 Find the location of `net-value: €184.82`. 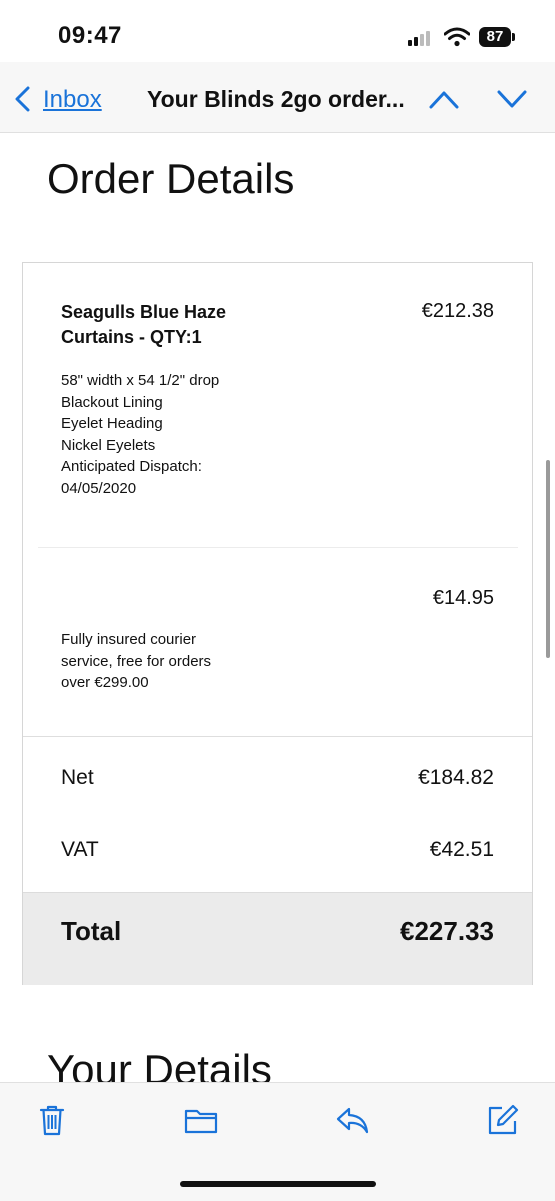

net-value: €184.82 is located at coordinates (456, 777).